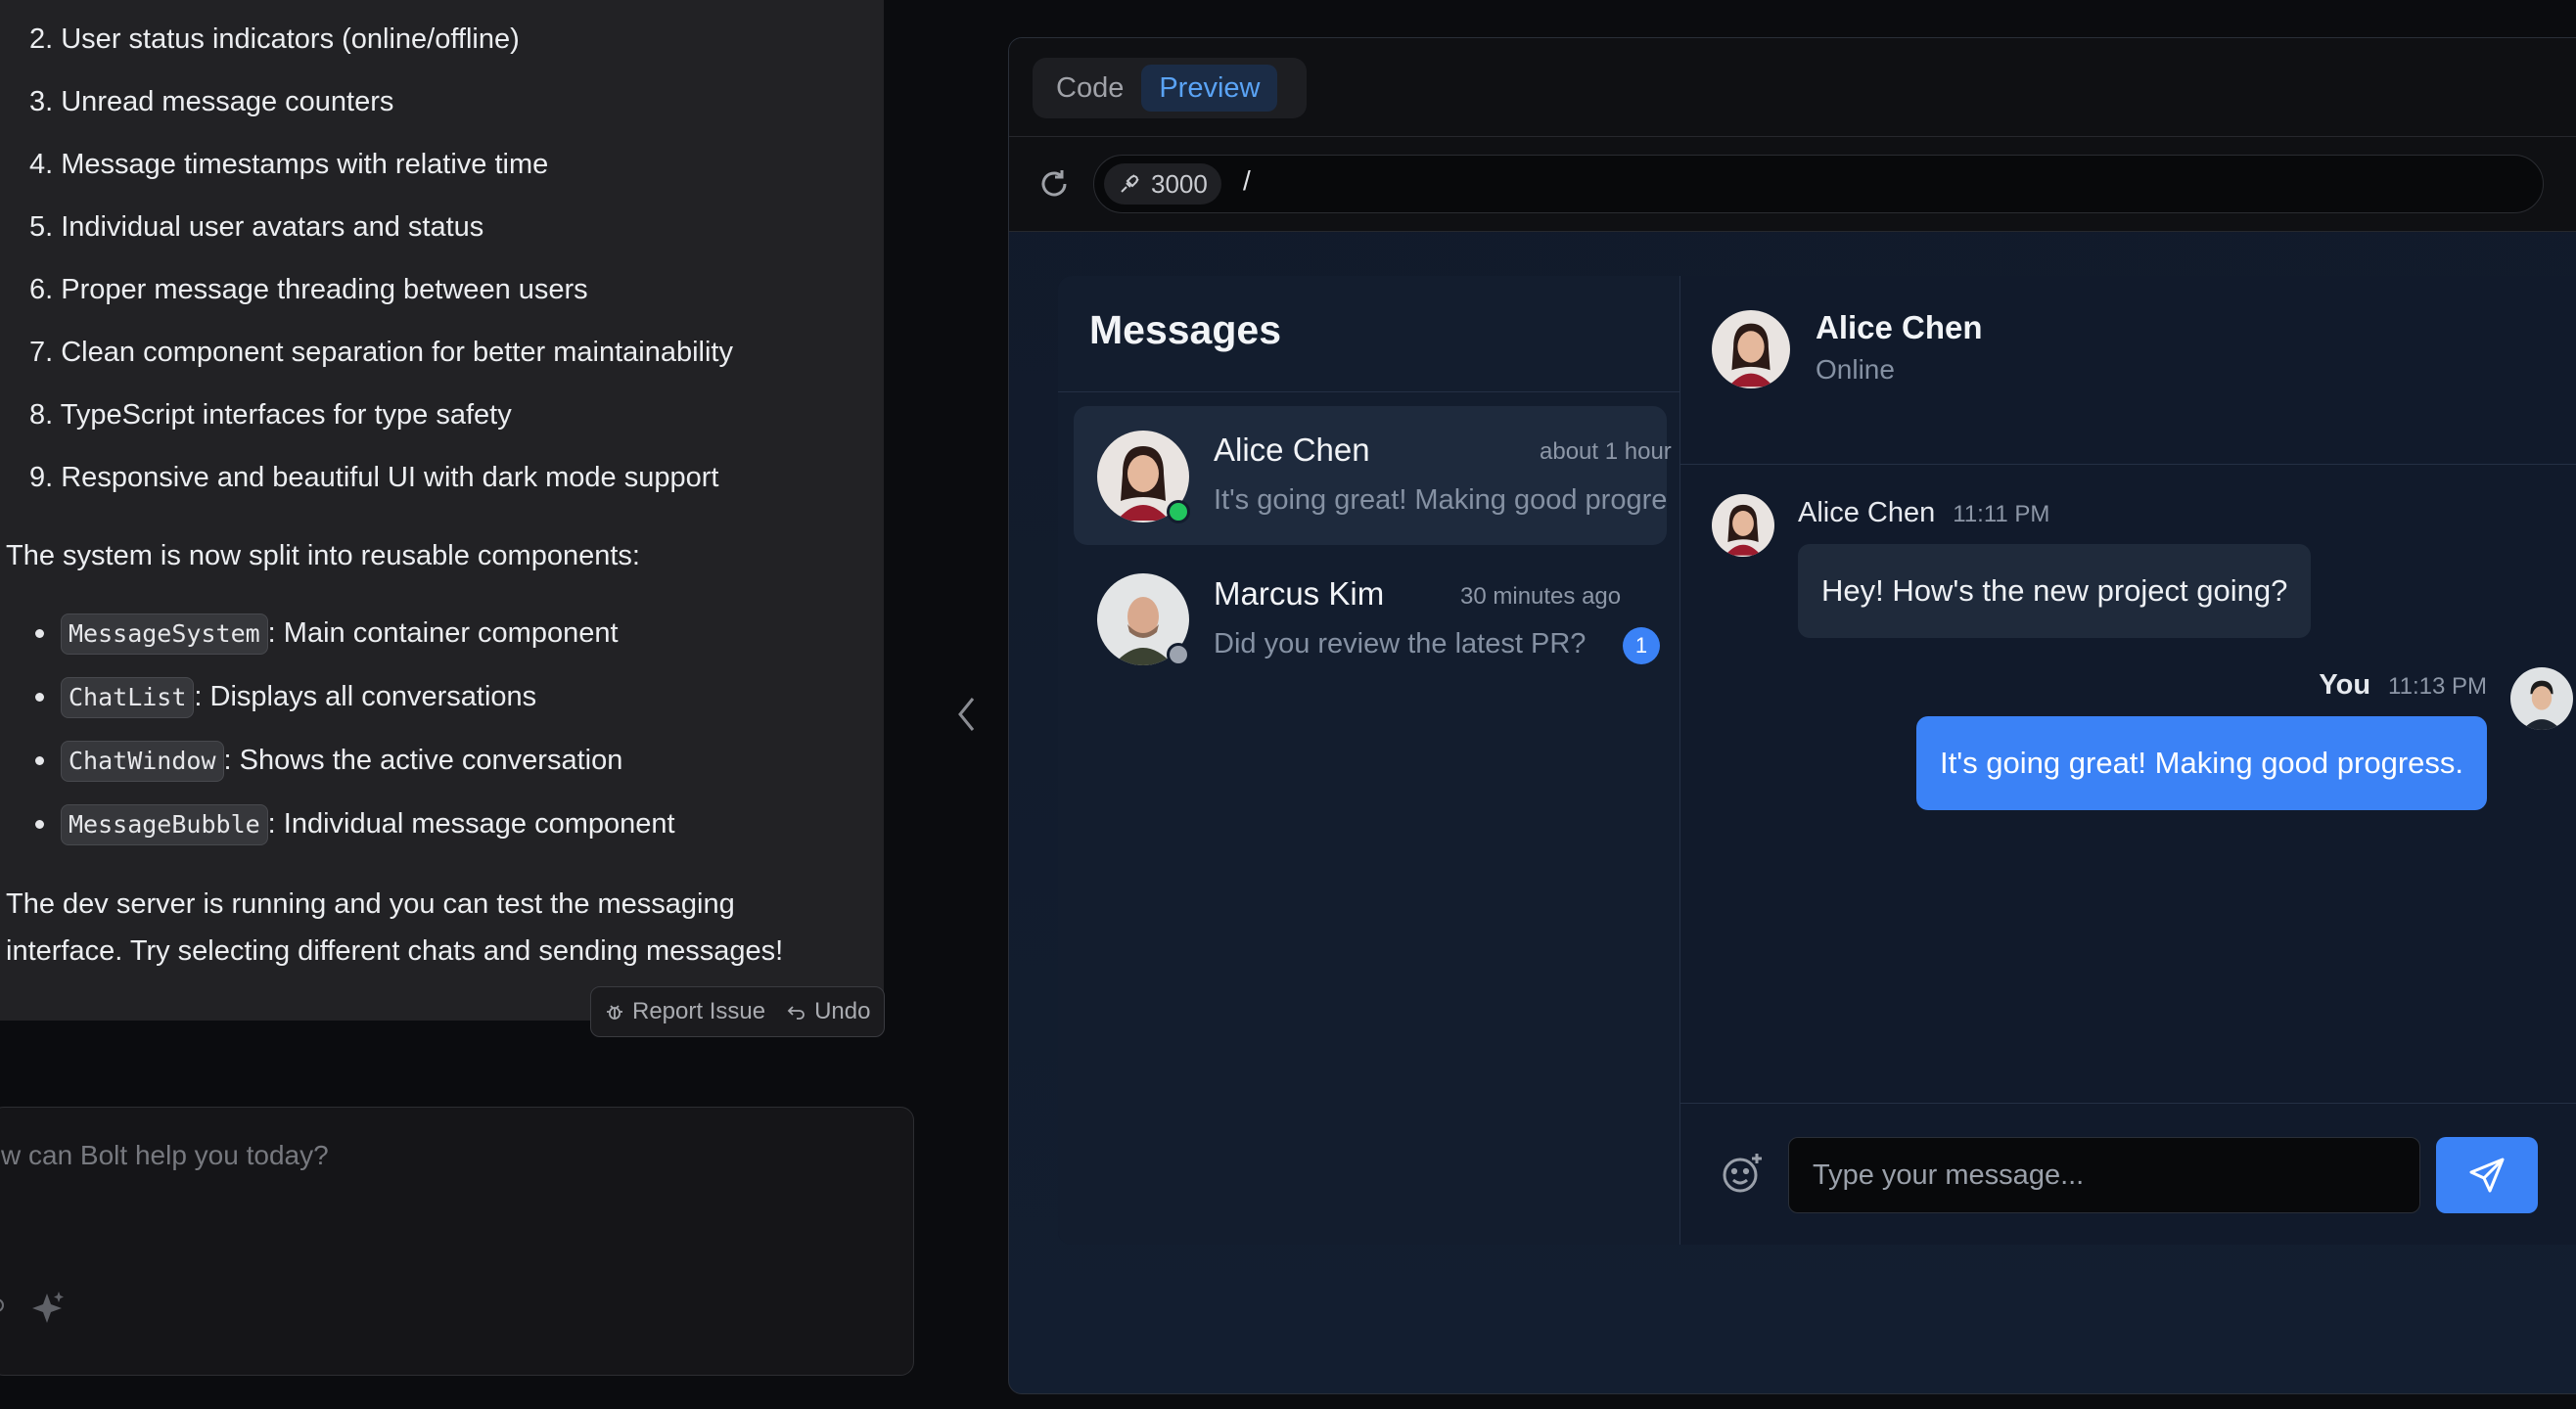 This screenshot has height=1409, width=2576. I want to click on message-actions: Report Issue Undo, so click(738, 1011).